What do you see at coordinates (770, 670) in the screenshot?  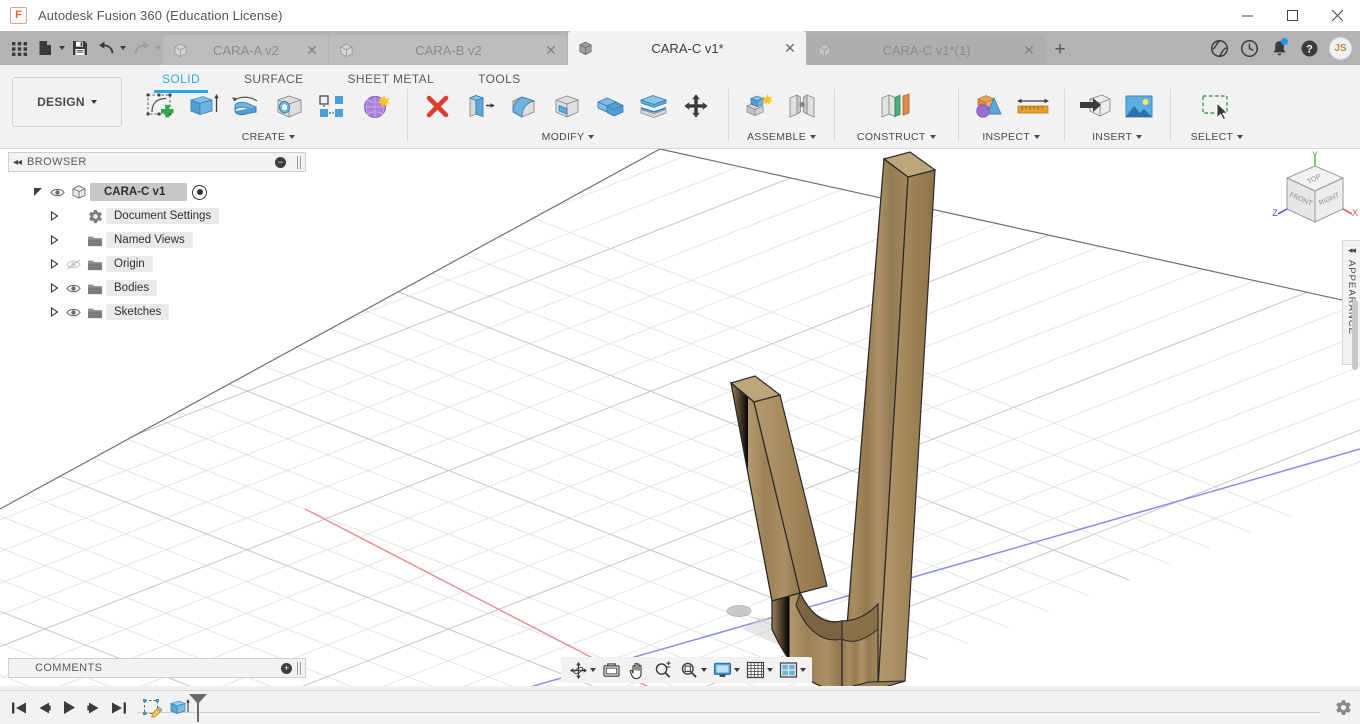 I see `grid-snaps-caret-icon` at bounding box center [770, 670].